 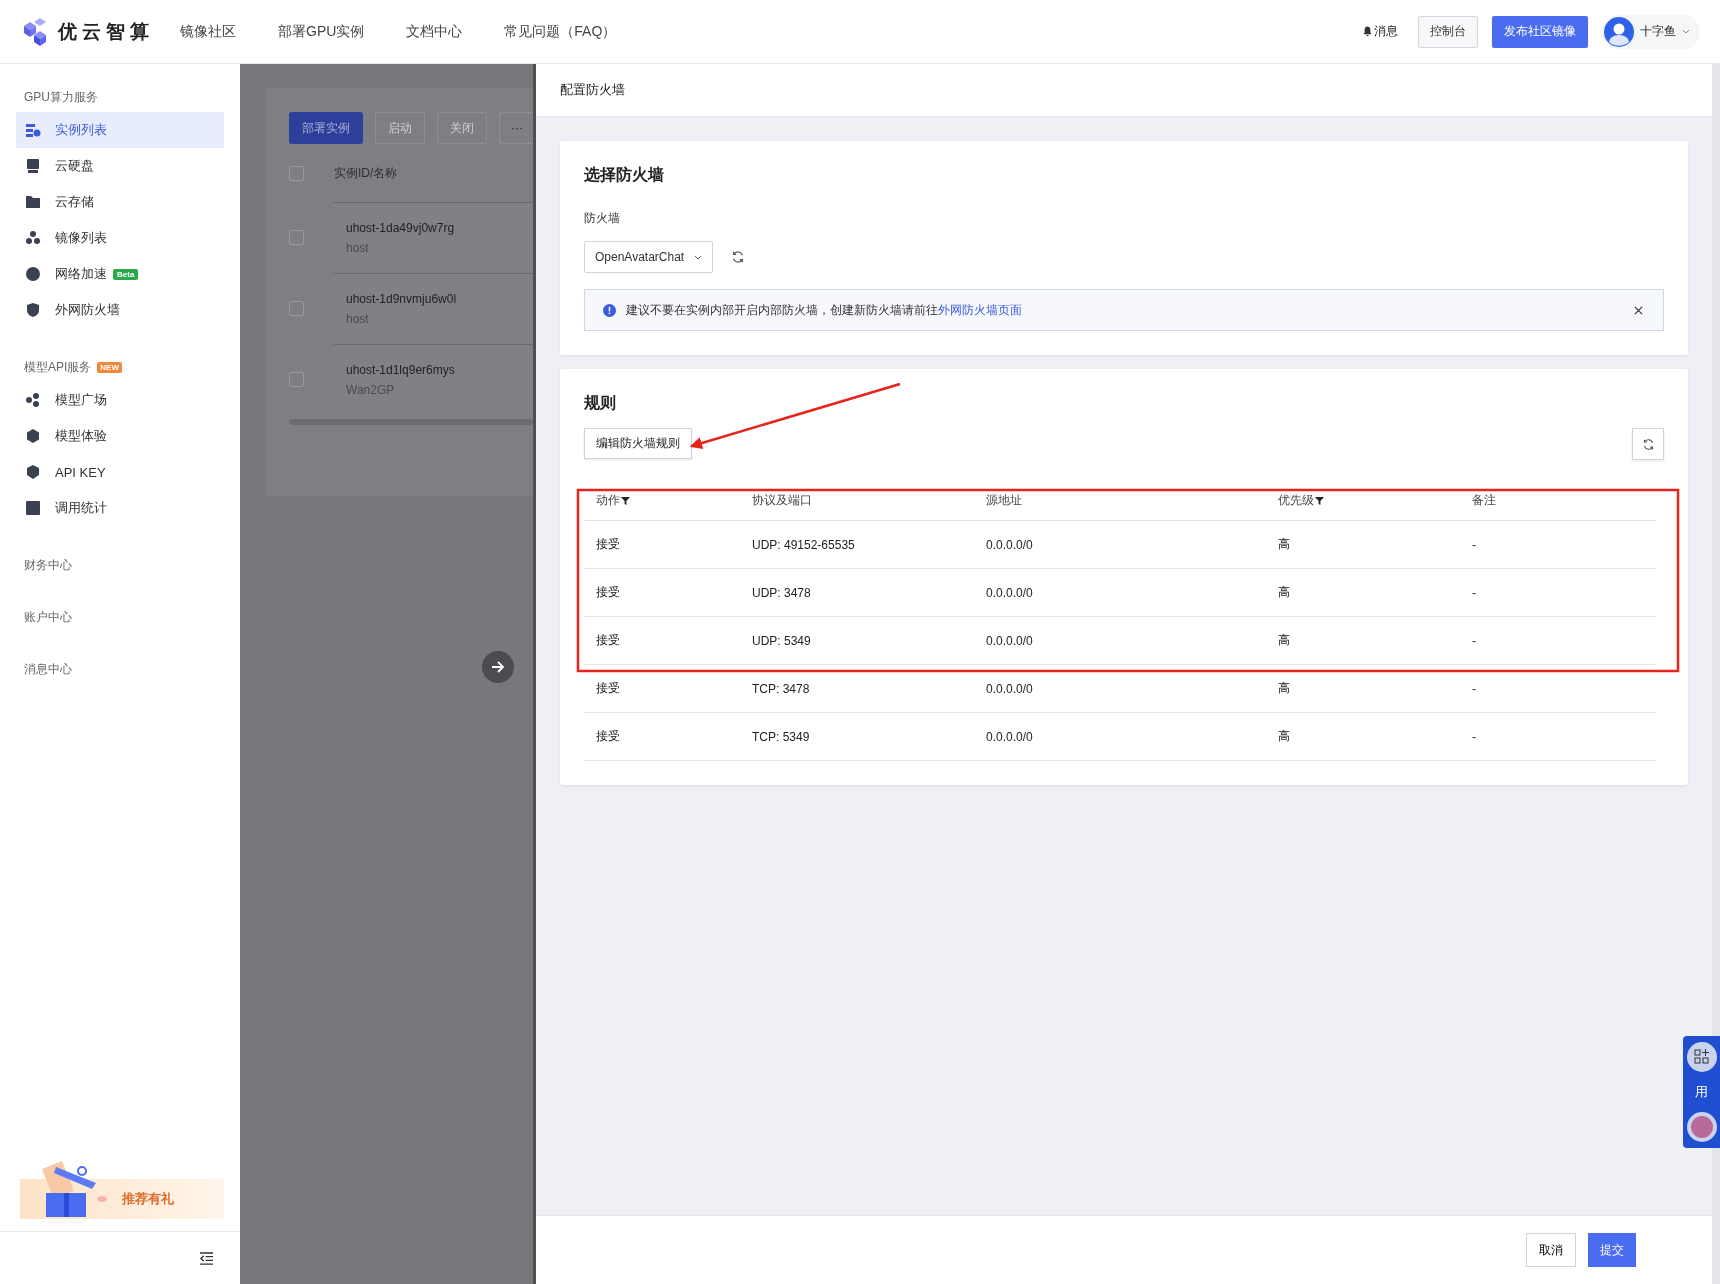 I want to click on feedback-widget: 用, so click(x=1701, y=1092).